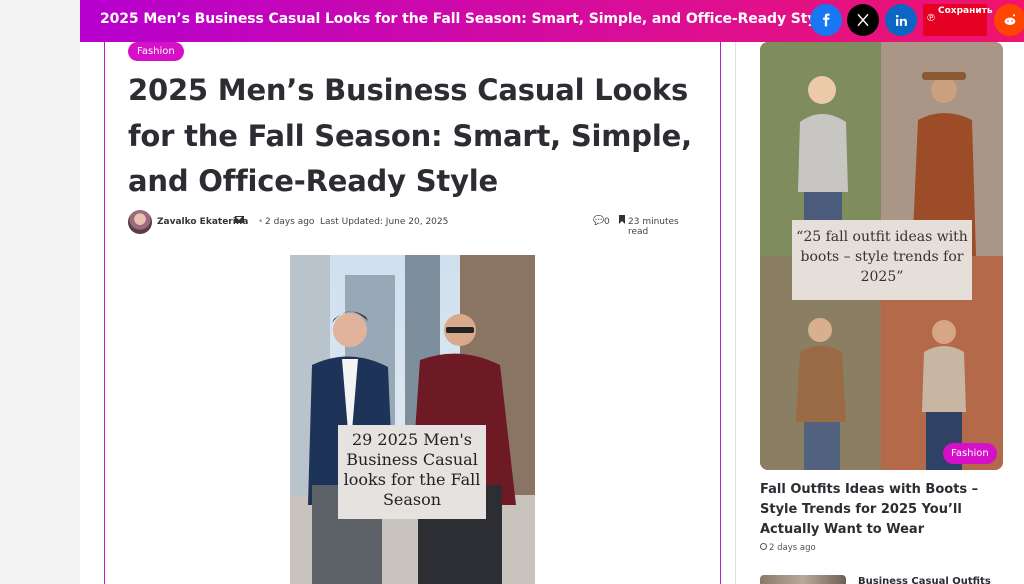 The height and width of the screenshot is (584, 1024). What do you see at coordinates (156, 51) in the screenshot?
I see `category-badge: Fashion` at bounding box center [156, 51].